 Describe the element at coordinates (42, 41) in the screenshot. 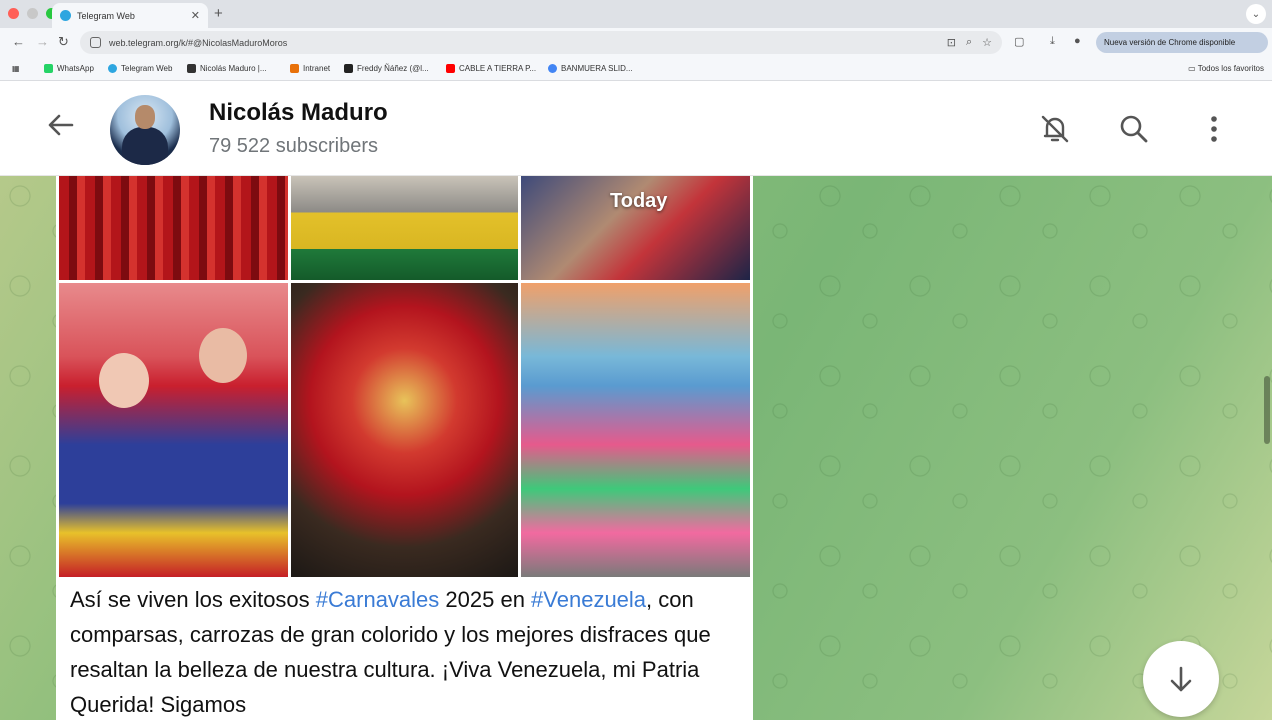

I see `forward-nav-icon: →` at that location.